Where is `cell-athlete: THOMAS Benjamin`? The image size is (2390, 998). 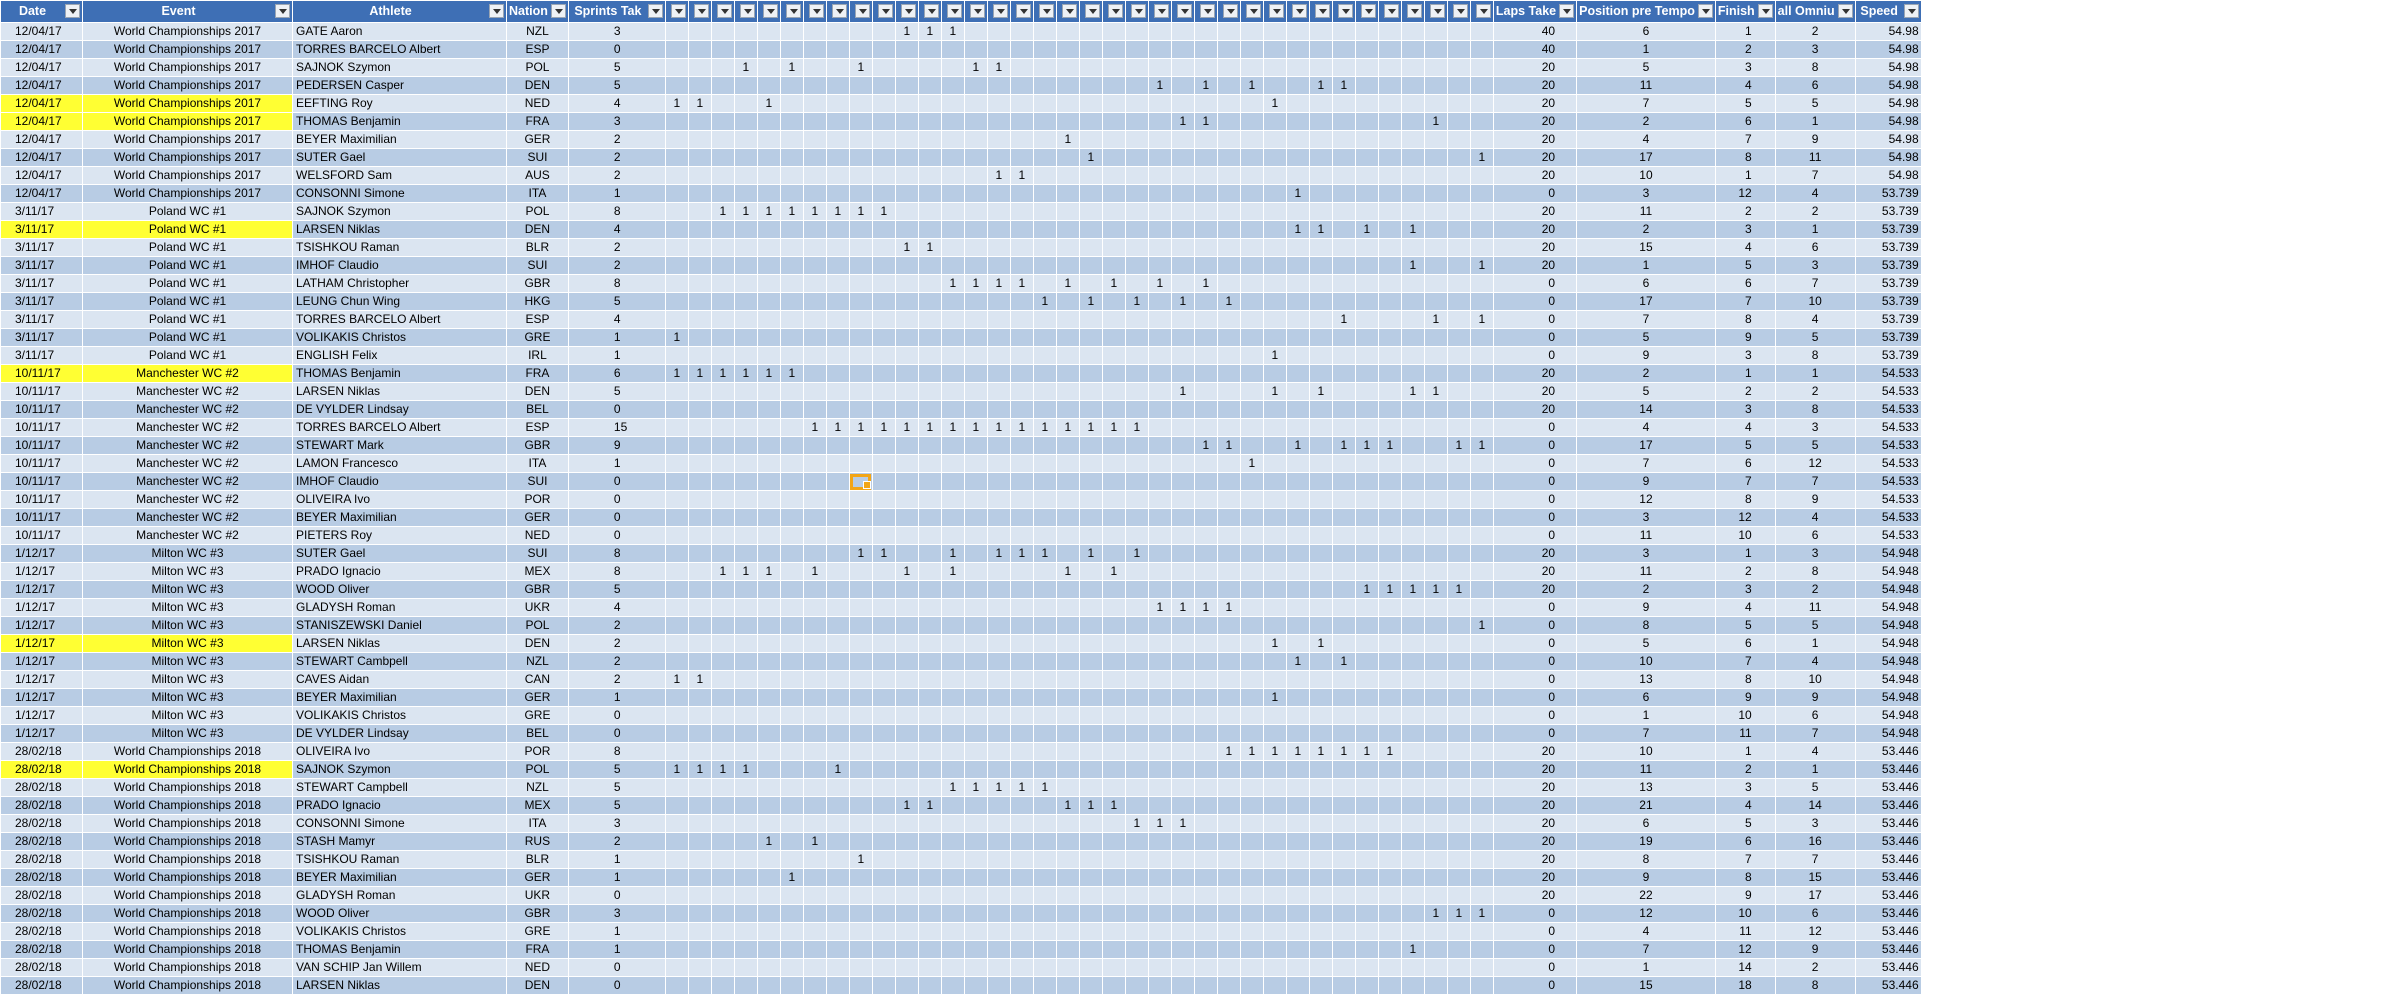
cell-athlete: THOMAS Benjamin is located at coordinates (399, 121).